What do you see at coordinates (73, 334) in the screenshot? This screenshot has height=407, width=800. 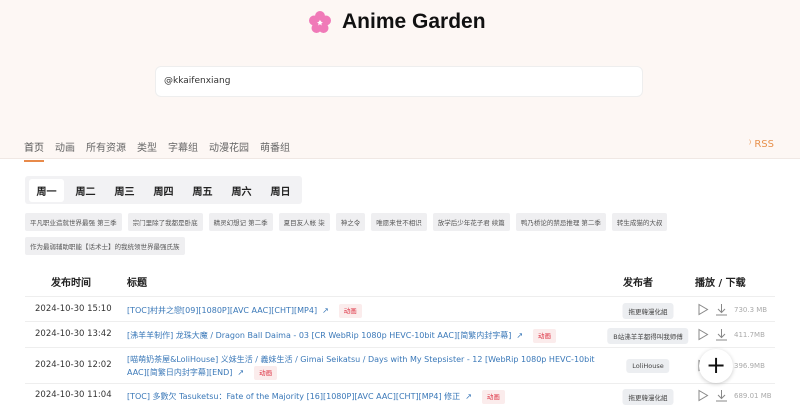 I see `row-date: 2024-10-30 13:42` at bounding box center [73, 334].